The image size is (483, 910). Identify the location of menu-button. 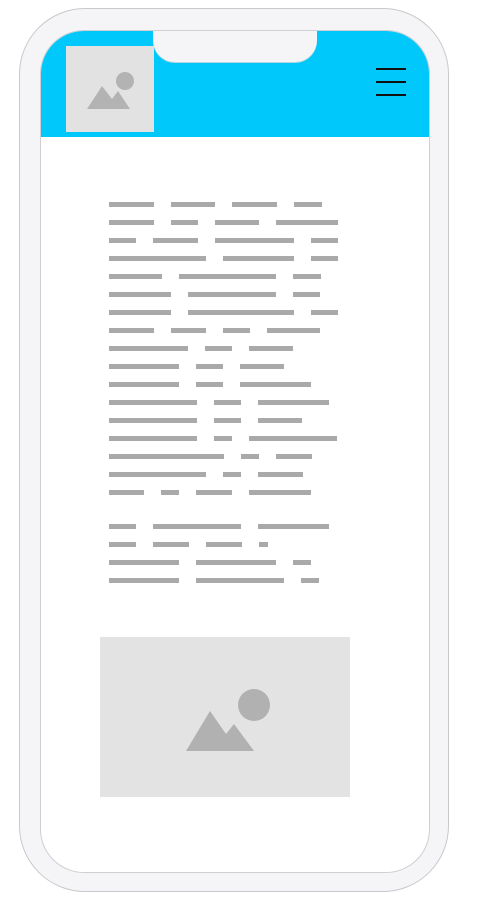
(391, 82).